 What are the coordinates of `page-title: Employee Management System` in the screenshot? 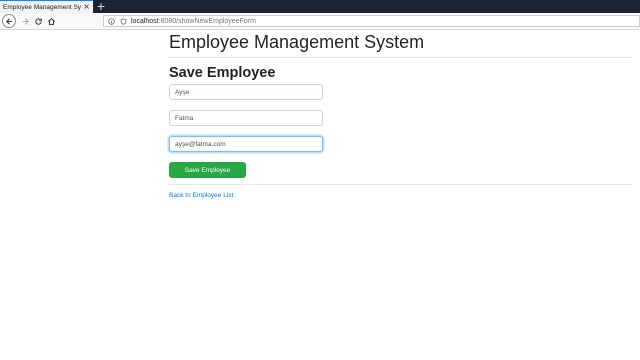 It's located at (297, 42).